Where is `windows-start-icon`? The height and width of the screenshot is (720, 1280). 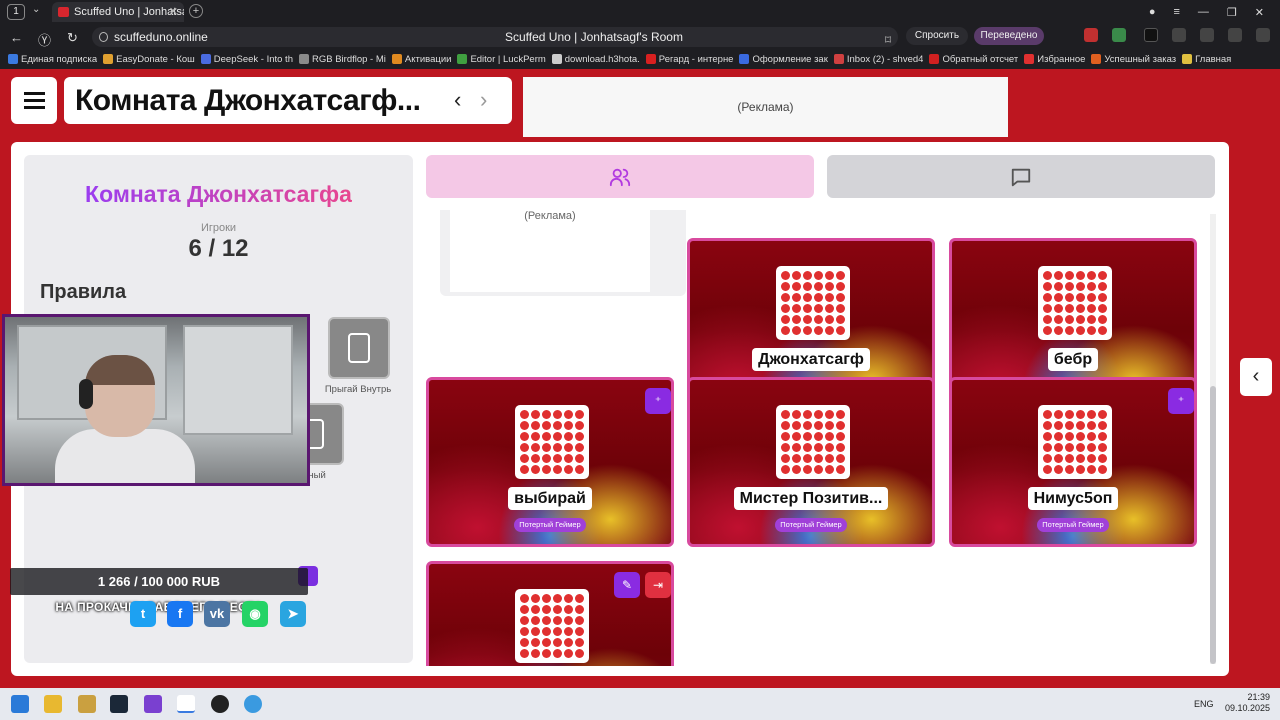 windows-start-icon is located at coordinates (20, 704).